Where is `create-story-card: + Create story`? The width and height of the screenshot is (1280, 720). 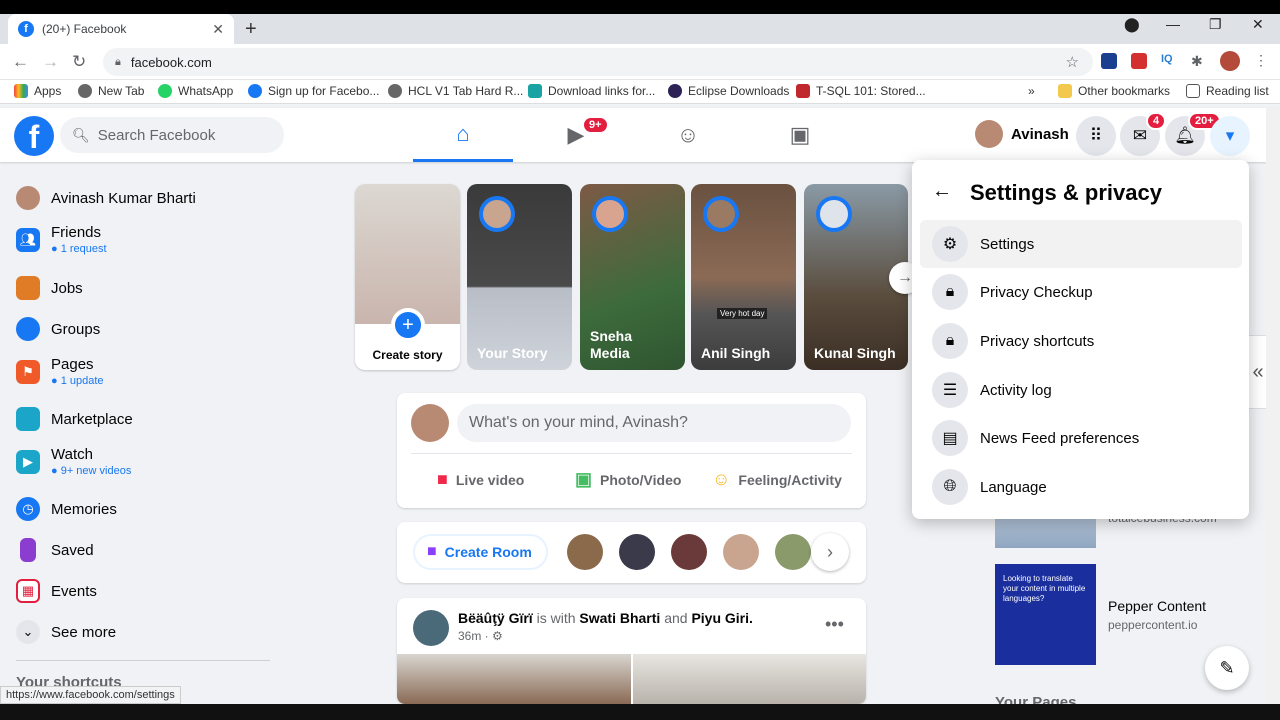
create-story-card: + Create story is located at coordinates (407, 277).